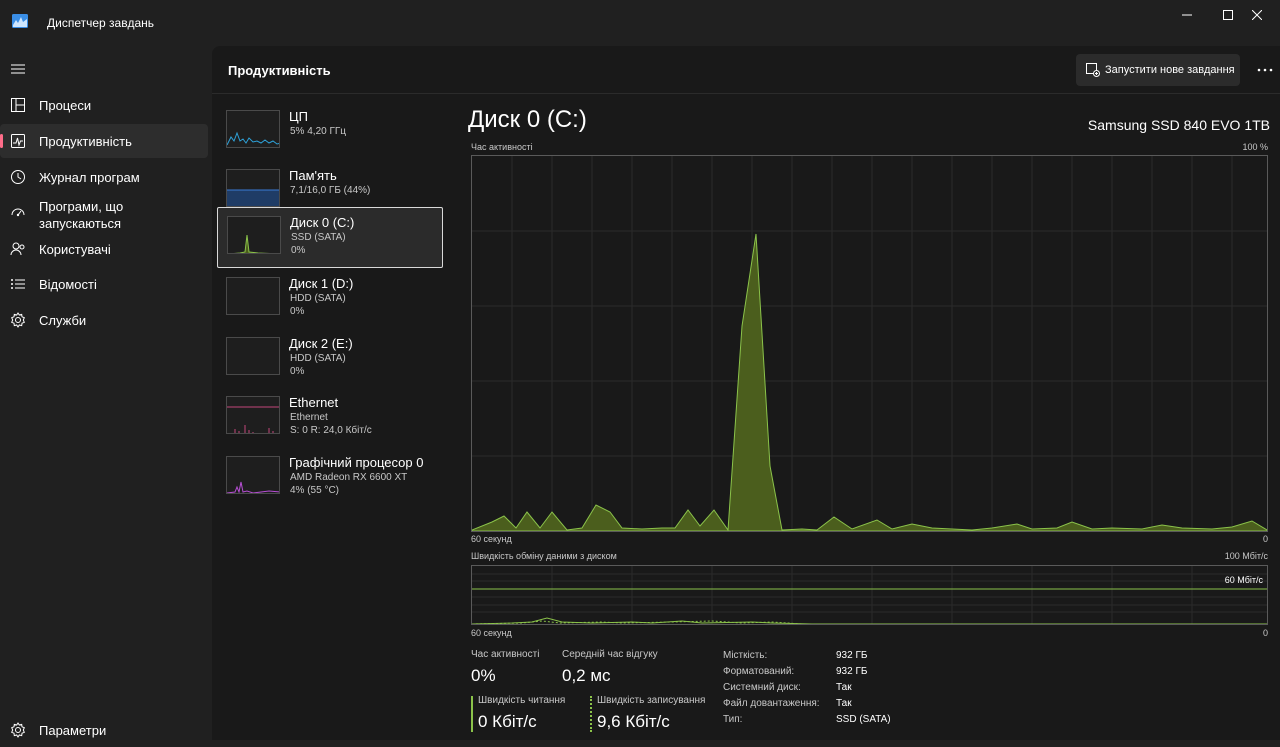 The width and height of the screenshot is (1280, 747). Describe the element at coordinates (522, 700) in the screenshot. I see `read-speed-label: Швидкість читання` at that location.